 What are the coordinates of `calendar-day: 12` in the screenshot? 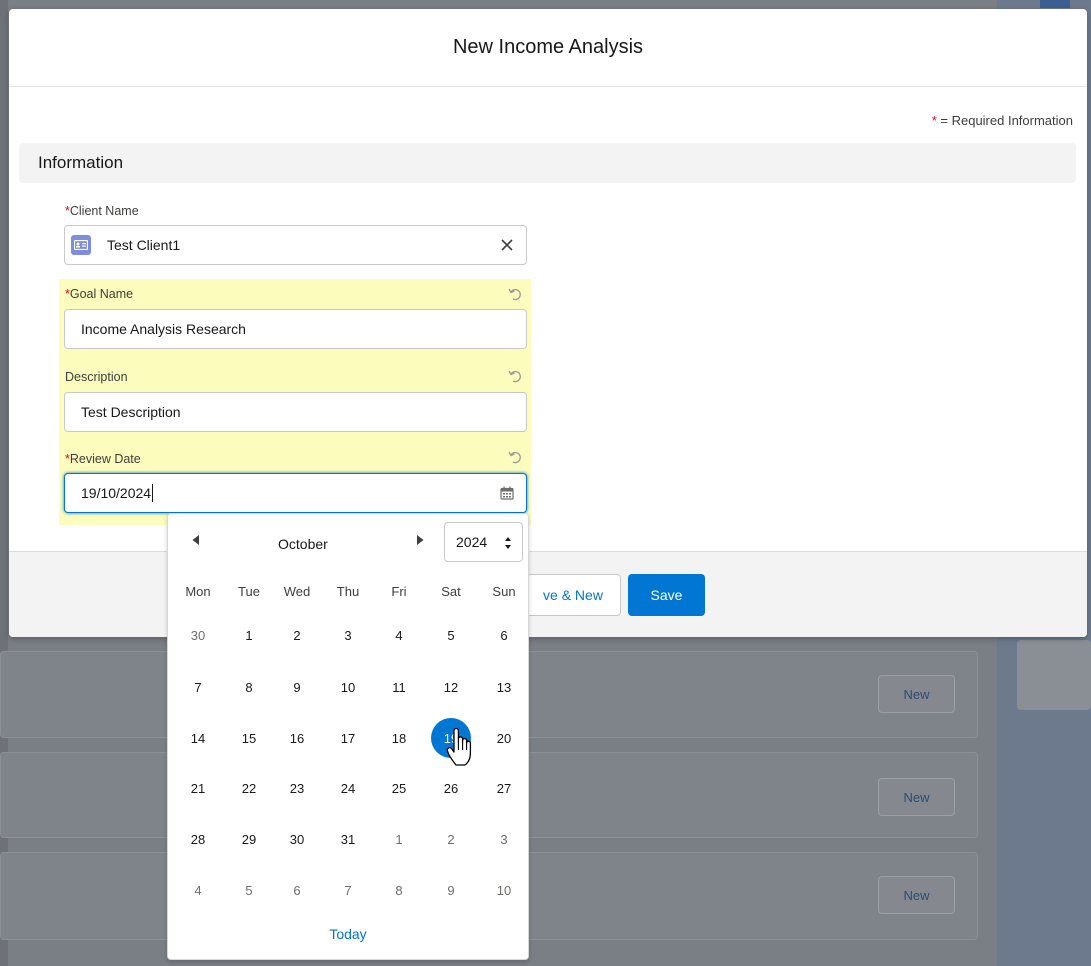 It's located at (451, 687).